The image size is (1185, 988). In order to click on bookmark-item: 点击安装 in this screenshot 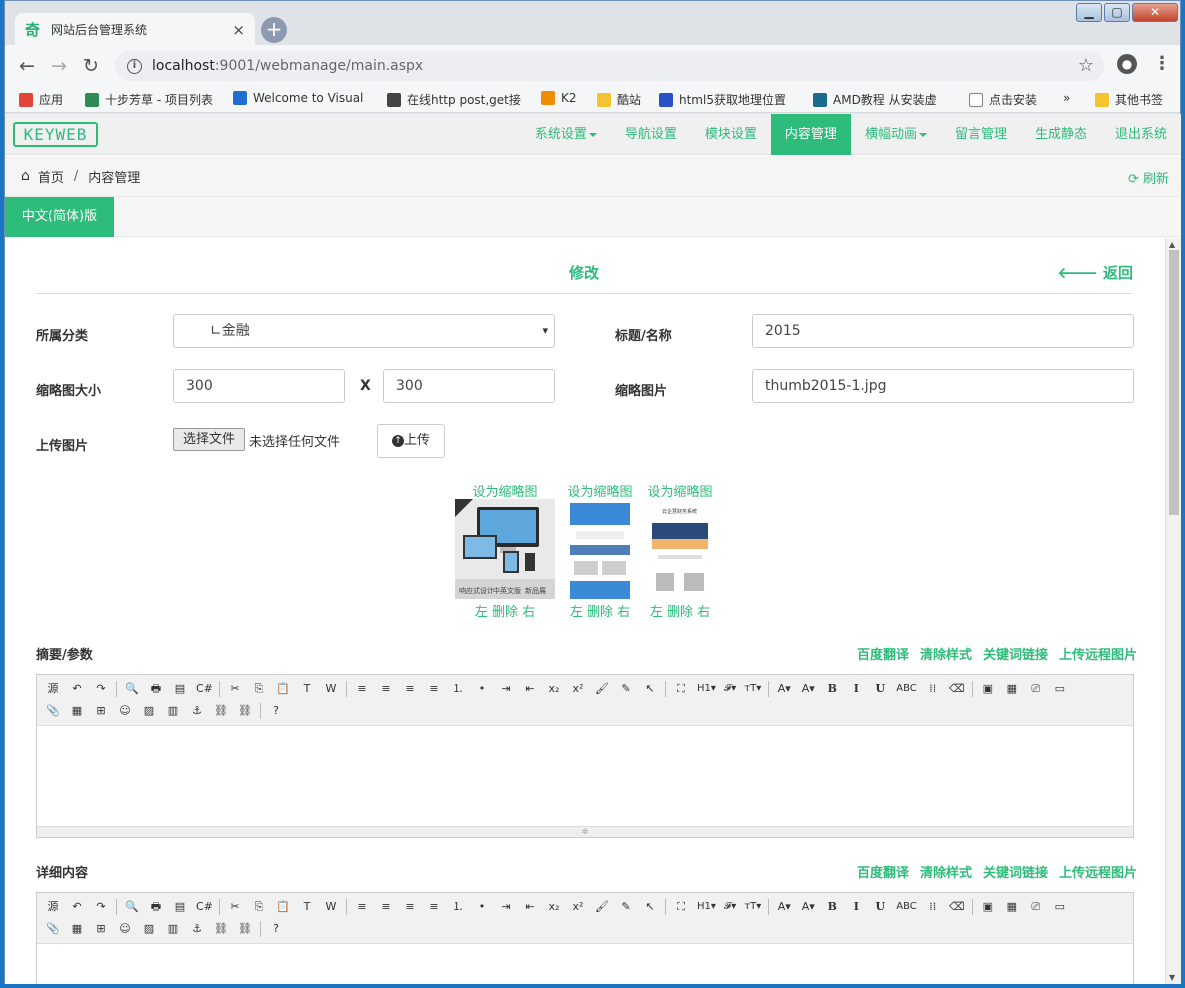, I will do `click(1003, 99)`.